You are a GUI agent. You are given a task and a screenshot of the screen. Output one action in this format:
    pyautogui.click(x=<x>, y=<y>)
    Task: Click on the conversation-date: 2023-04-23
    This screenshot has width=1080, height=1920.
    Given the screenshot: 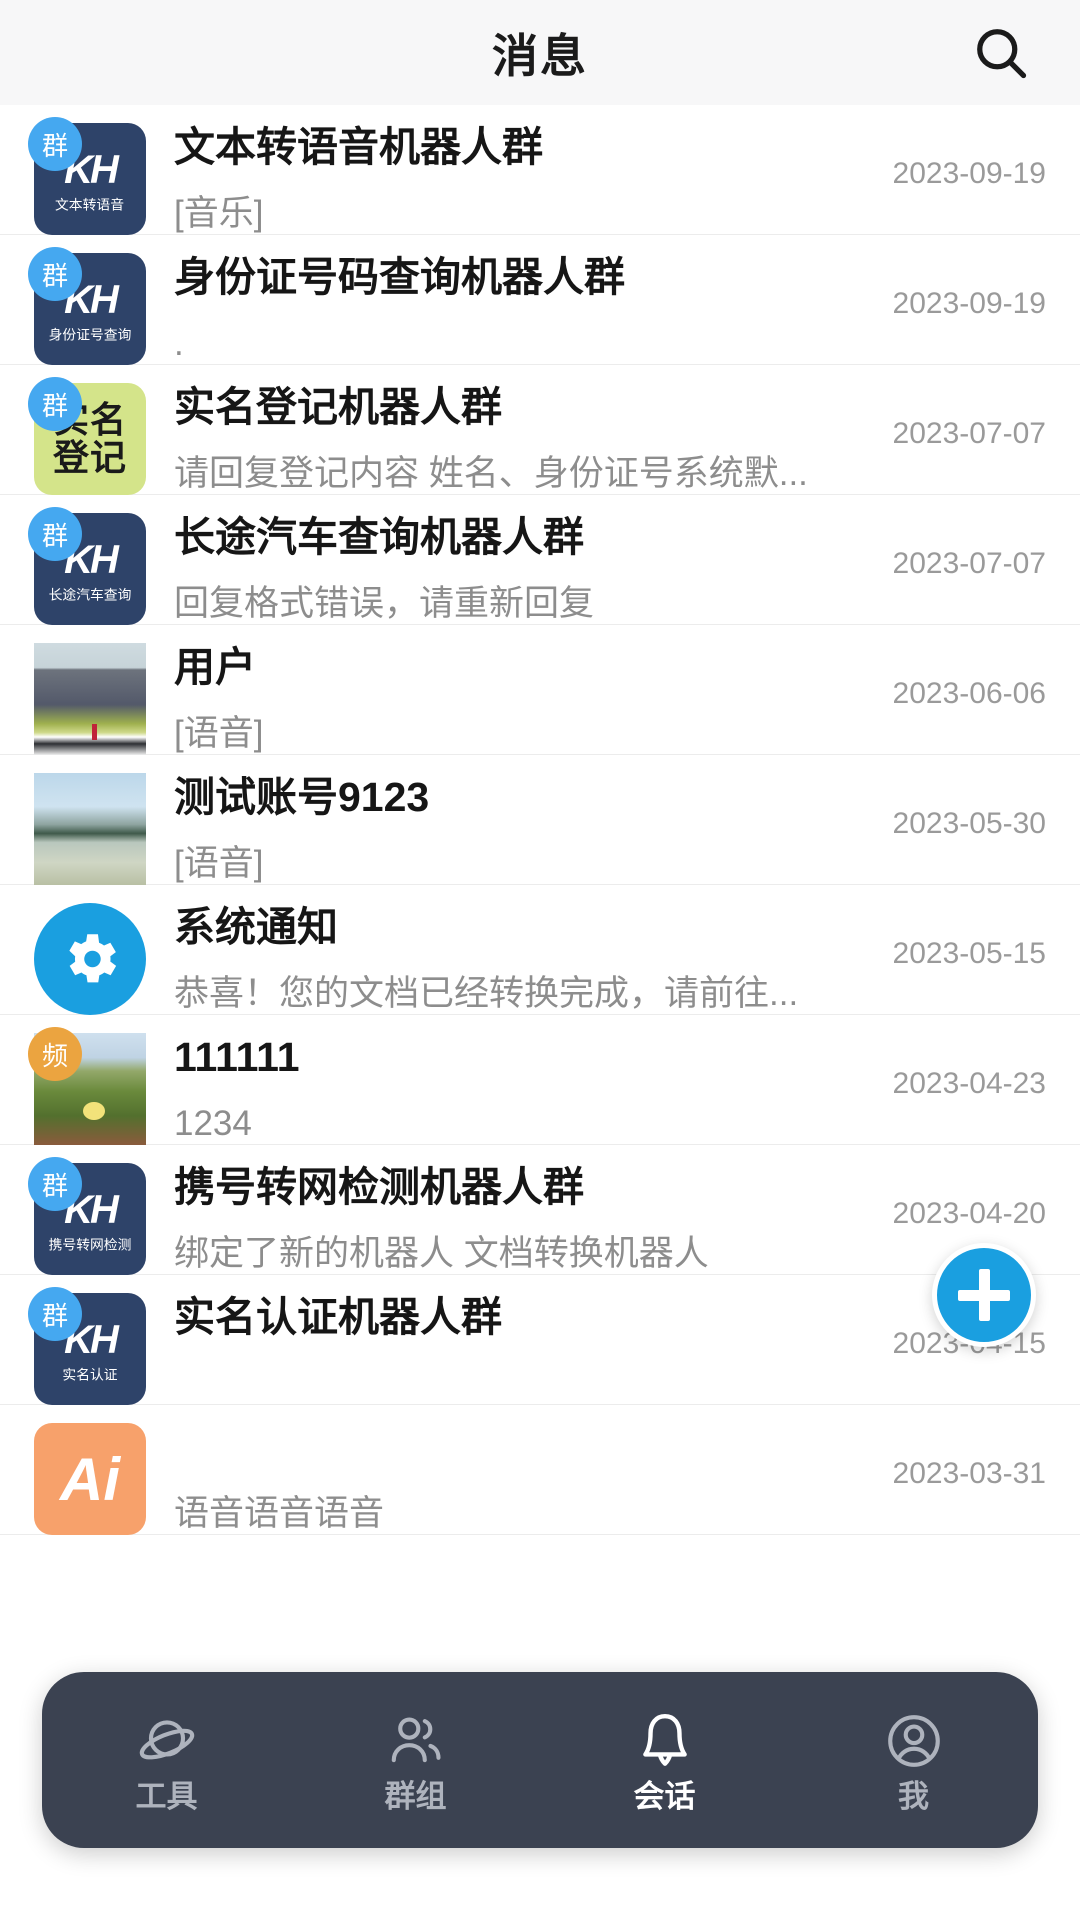 What is the action you would take?
    pyautogui.click(x=969, y=1083)
    